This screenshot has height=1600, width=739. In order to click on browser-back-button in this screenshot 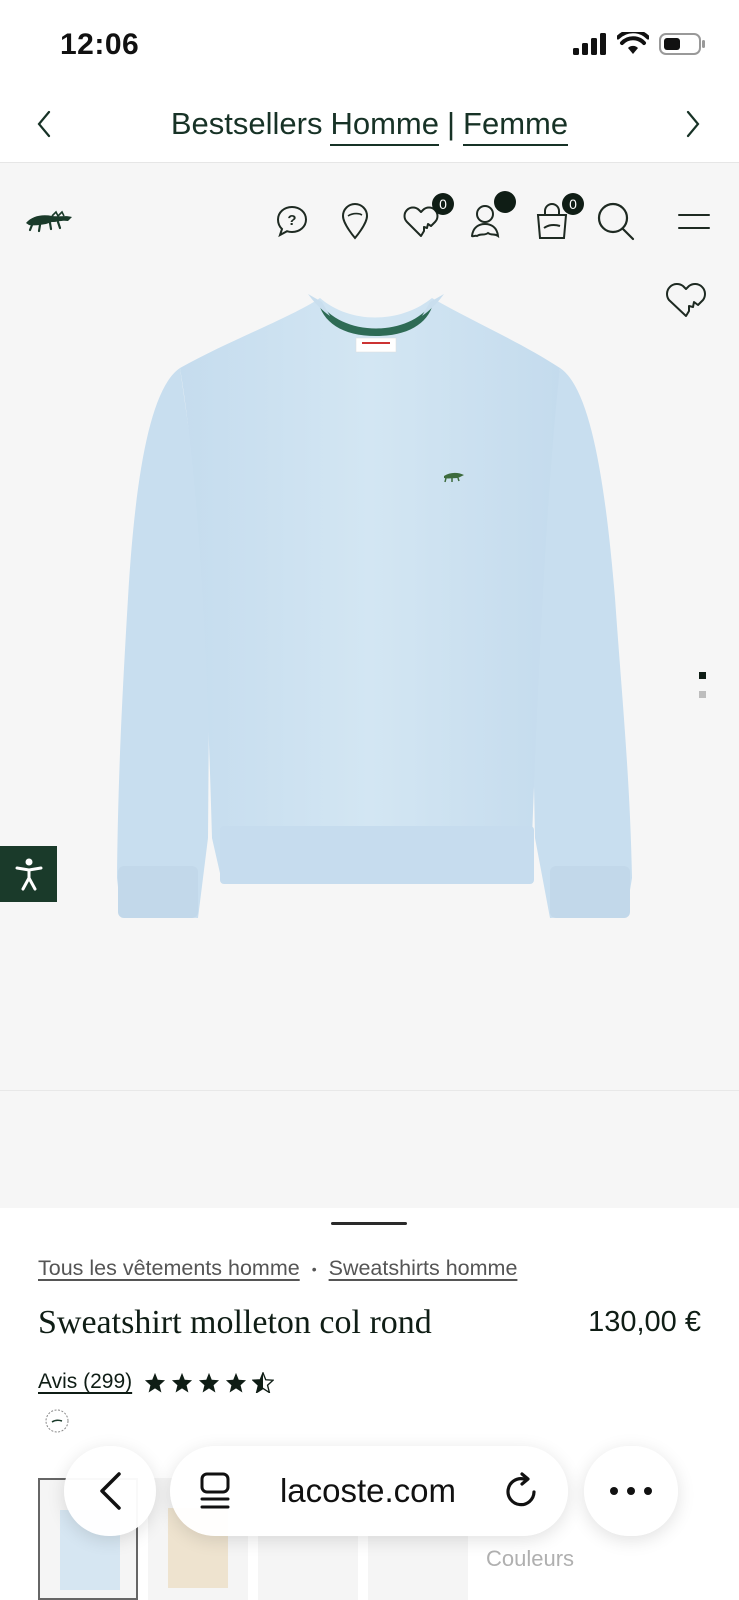, I will do `click(110, 1491)`.